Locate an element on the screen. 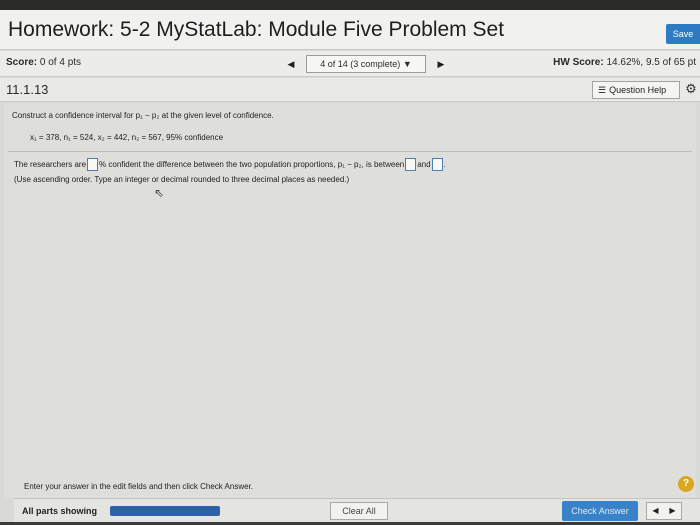  clear-all-button: Clear All is located at coordinates (359, 511).